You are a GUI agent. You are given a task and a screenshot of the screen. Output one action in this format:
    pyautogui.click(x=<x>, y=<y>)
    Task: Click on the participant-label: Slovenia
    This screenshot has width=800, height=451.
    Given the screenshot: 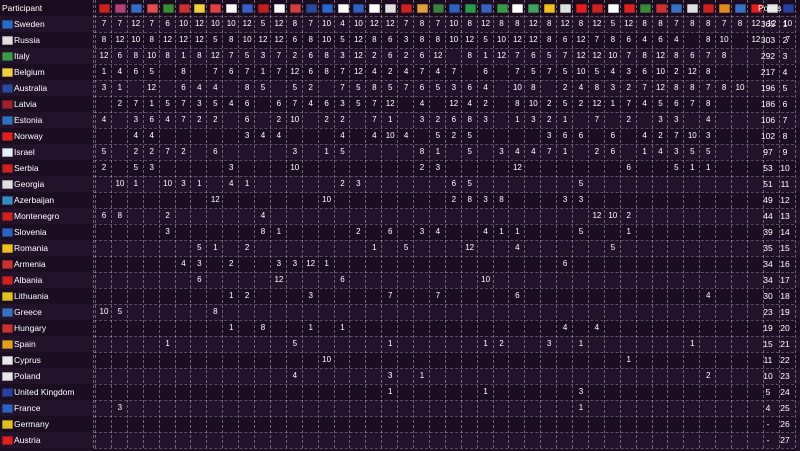 What is the action you would take?
    pyautogui.click(x=30, y=232)
    